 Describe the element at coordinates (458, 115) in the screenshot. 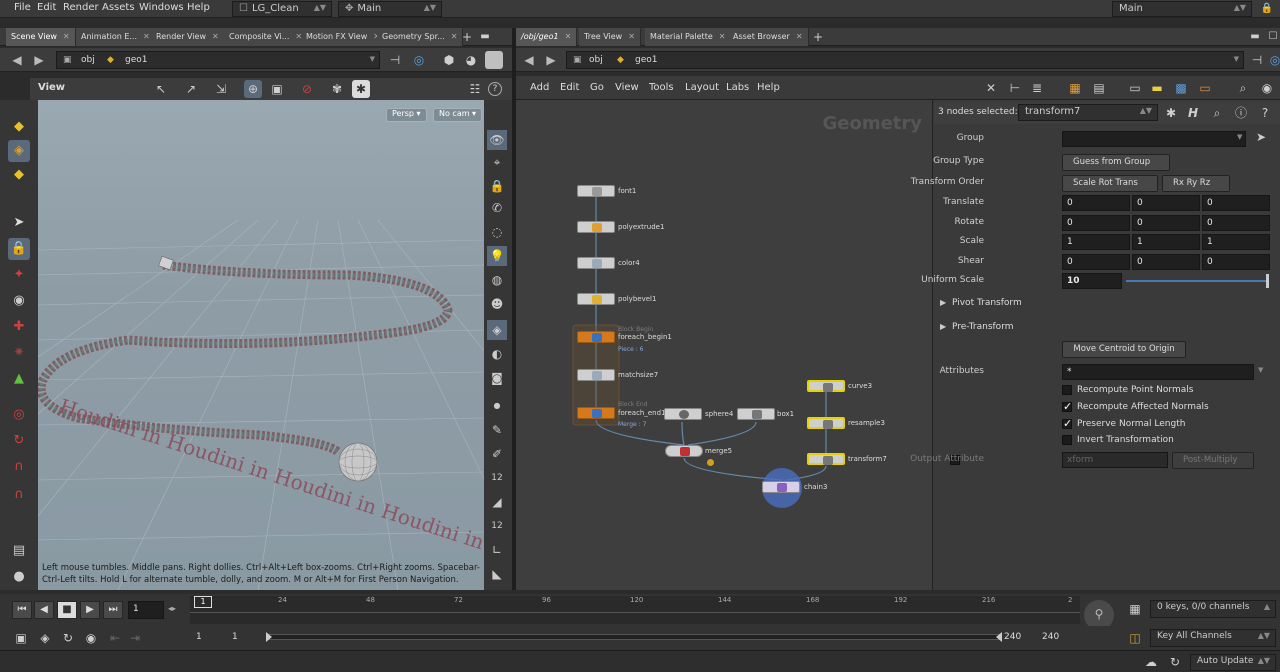

I see `camera-menu: No cam ▾` at that location.